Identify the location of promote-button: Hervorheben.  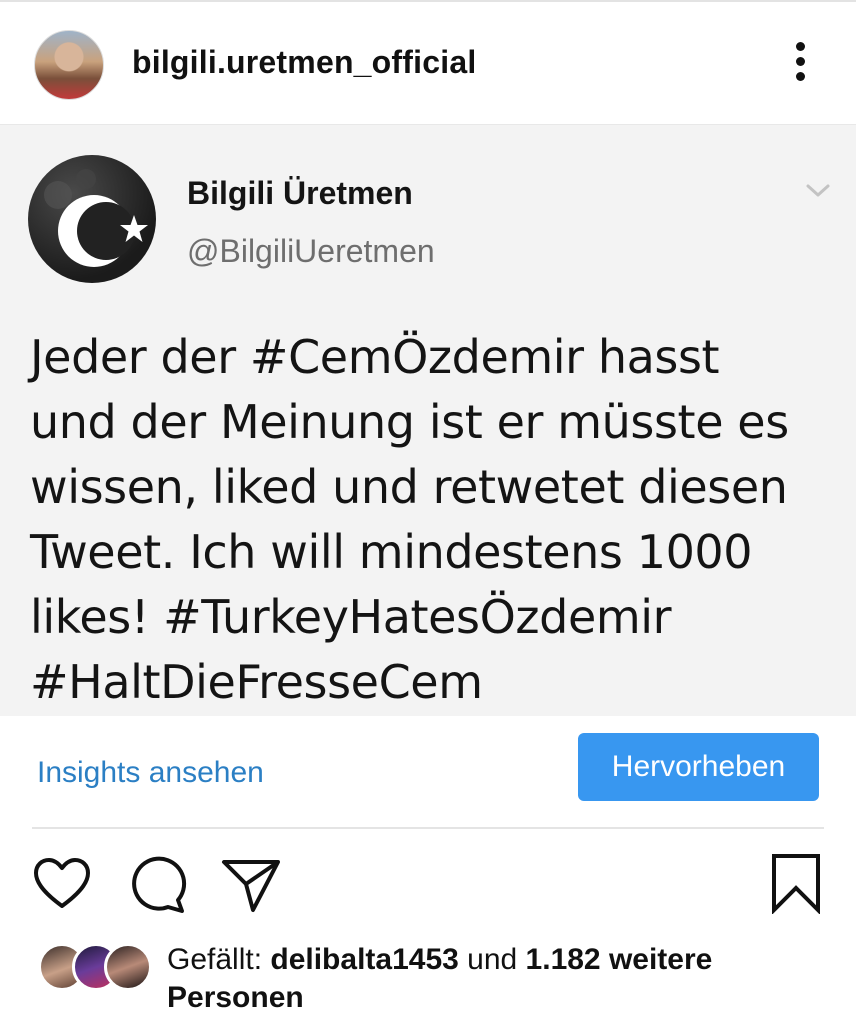
(698, 767).